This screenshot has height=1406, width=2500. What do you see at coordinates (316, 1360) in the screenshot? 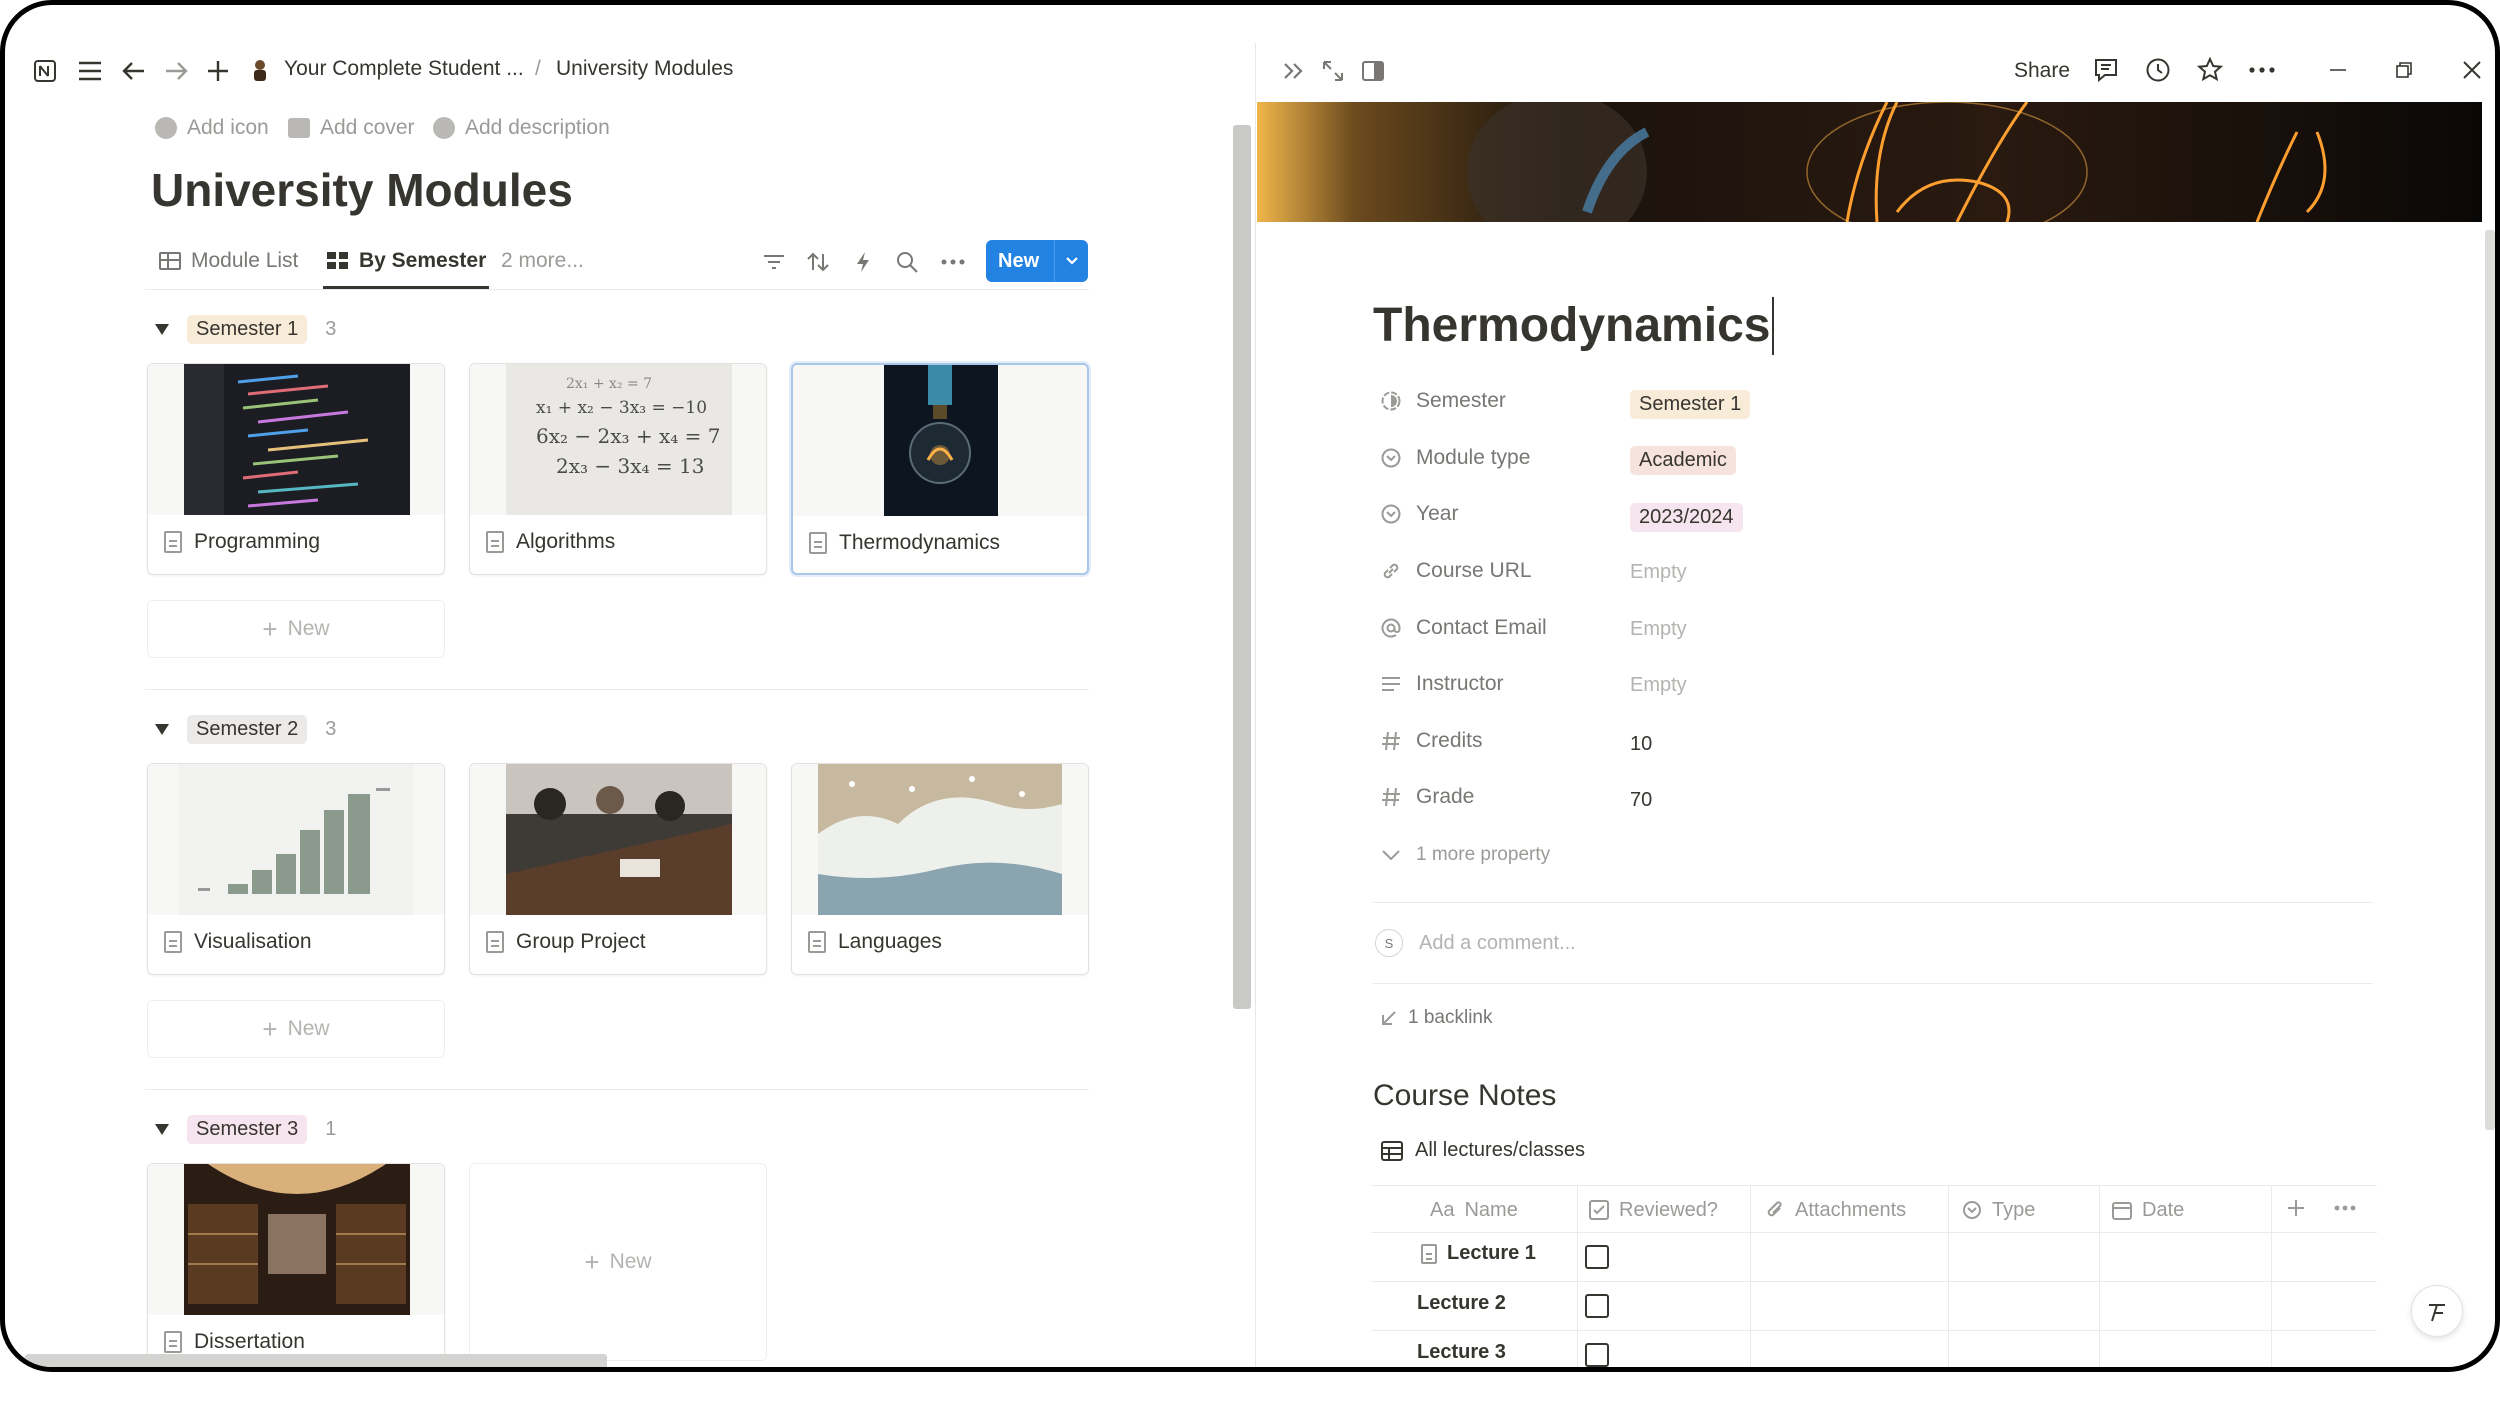
I see `horizontal-scrollbar-thumb` at bounding box center [316, 1360].